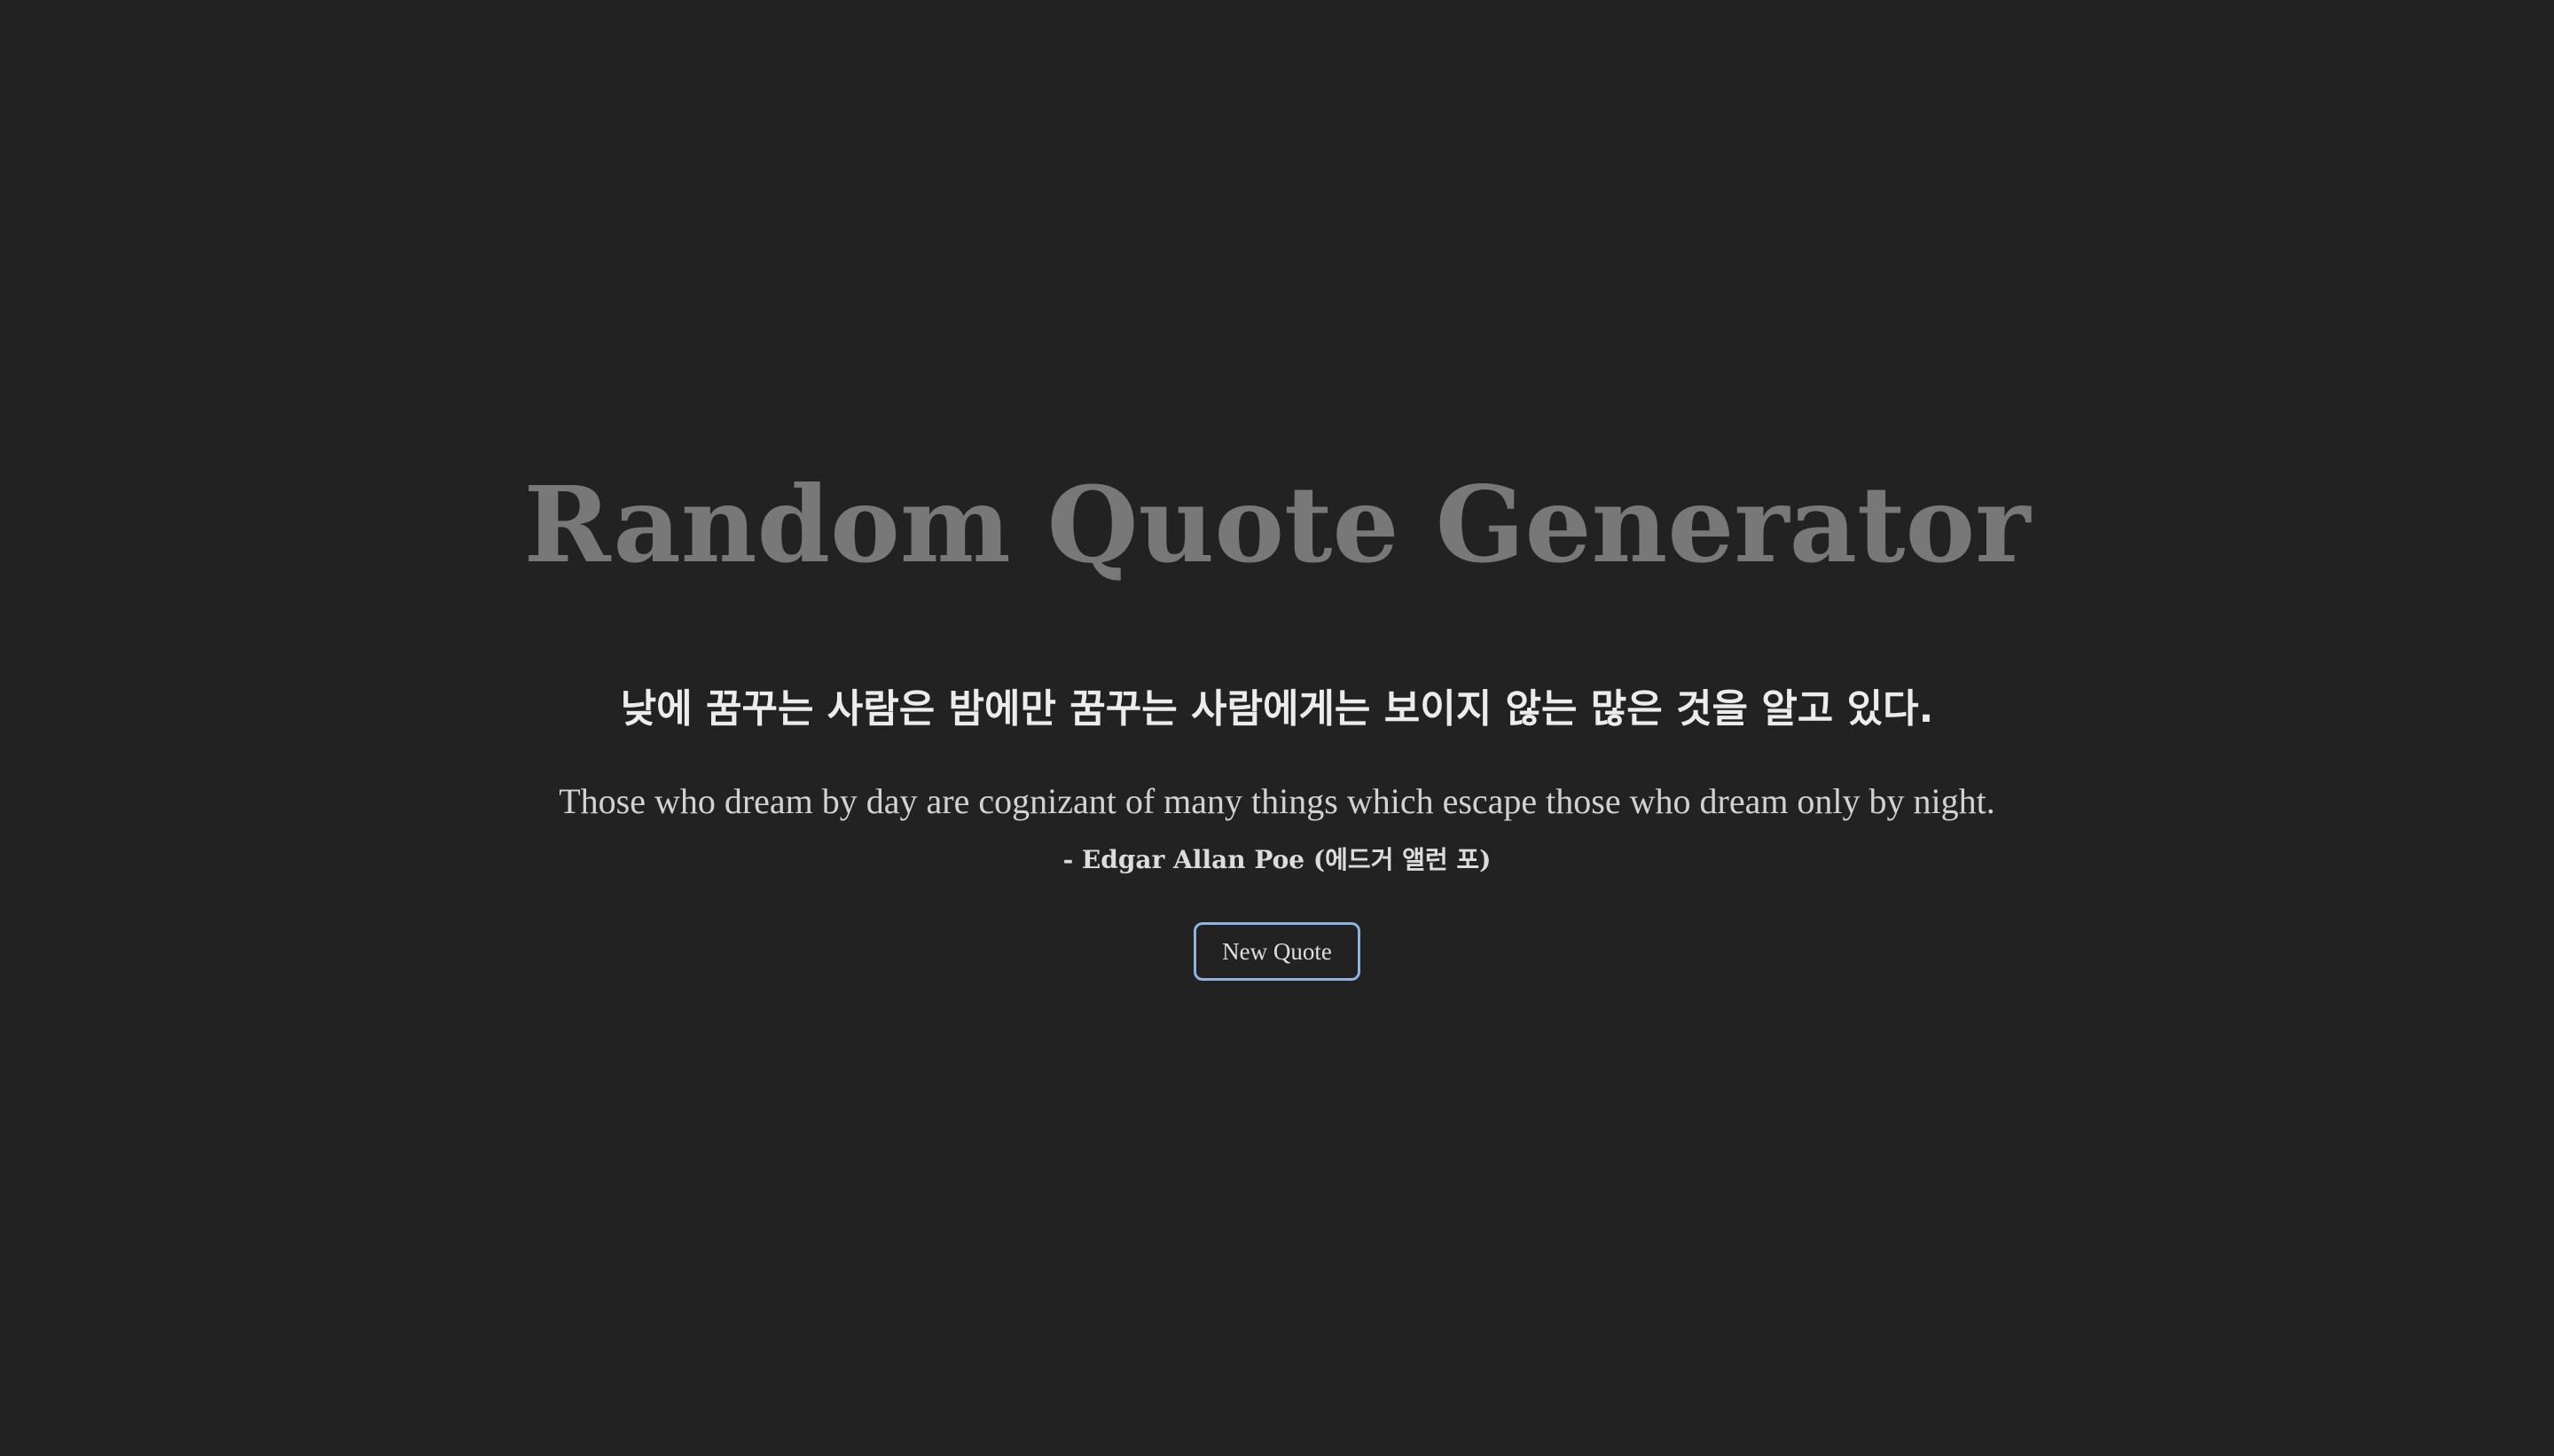  Describe the element at coordinates (1277, 524) in the screenshot. I see `page-title: Random Quote Generator` at that location.